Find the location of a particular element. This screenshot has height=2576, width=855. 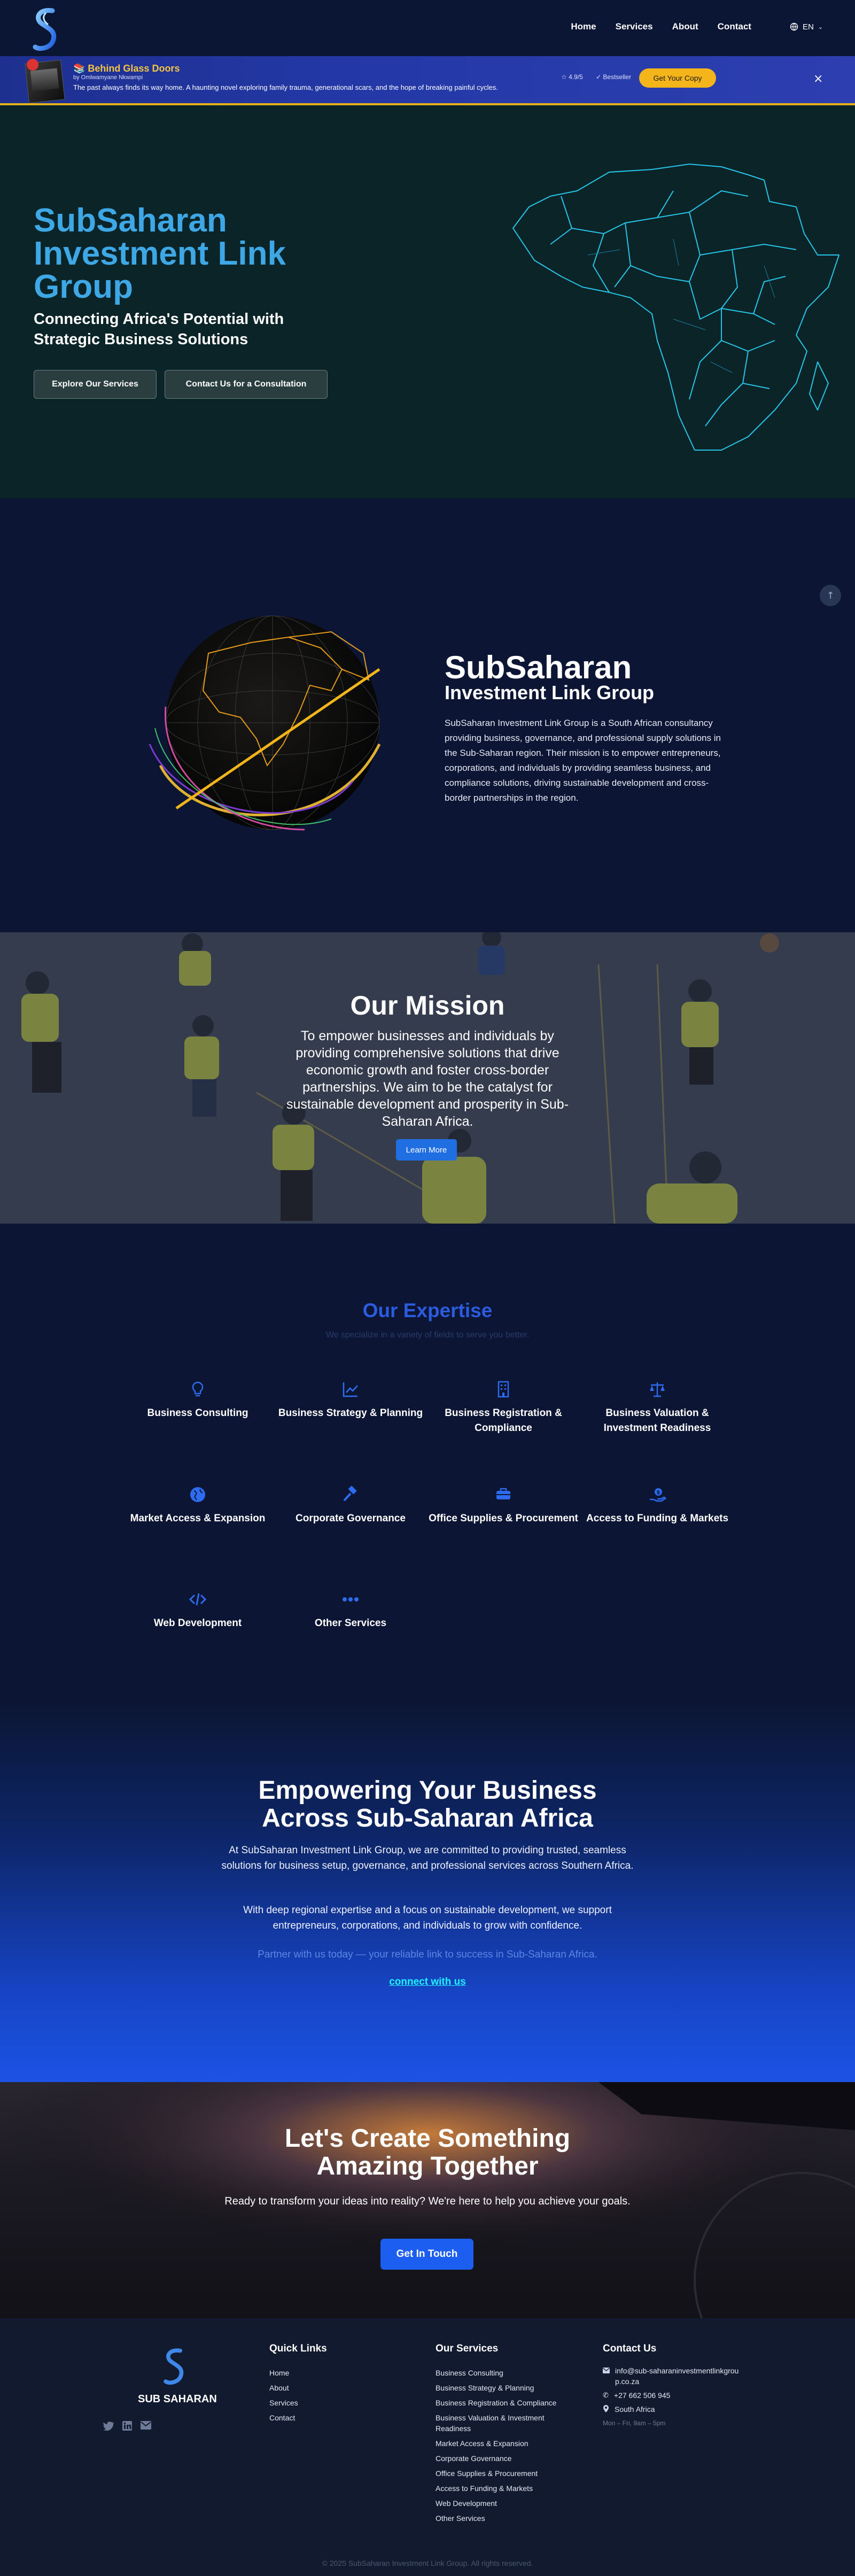

globe-illustration-icon is located at coordinates (265, 723).